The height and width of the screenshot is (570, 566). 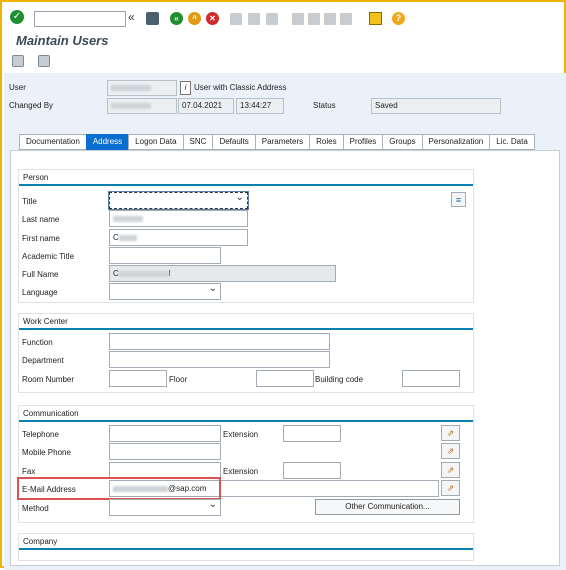 I want to click on previous-page-icon, so click(x=314, y=19).